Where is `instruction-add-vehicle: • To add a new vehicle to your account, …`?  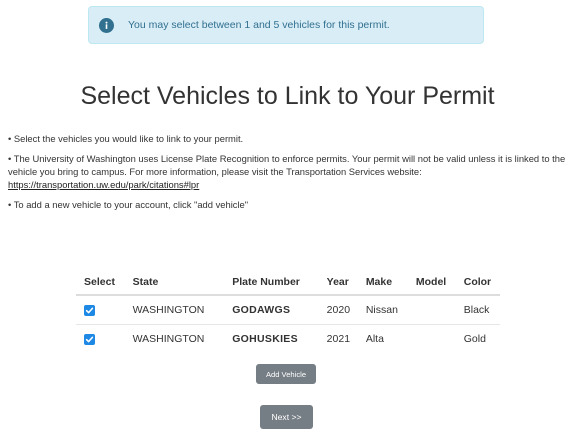
instruction-add-vehicle: • To add a new vehicle to your account, … is located at coordinates (128, 204).